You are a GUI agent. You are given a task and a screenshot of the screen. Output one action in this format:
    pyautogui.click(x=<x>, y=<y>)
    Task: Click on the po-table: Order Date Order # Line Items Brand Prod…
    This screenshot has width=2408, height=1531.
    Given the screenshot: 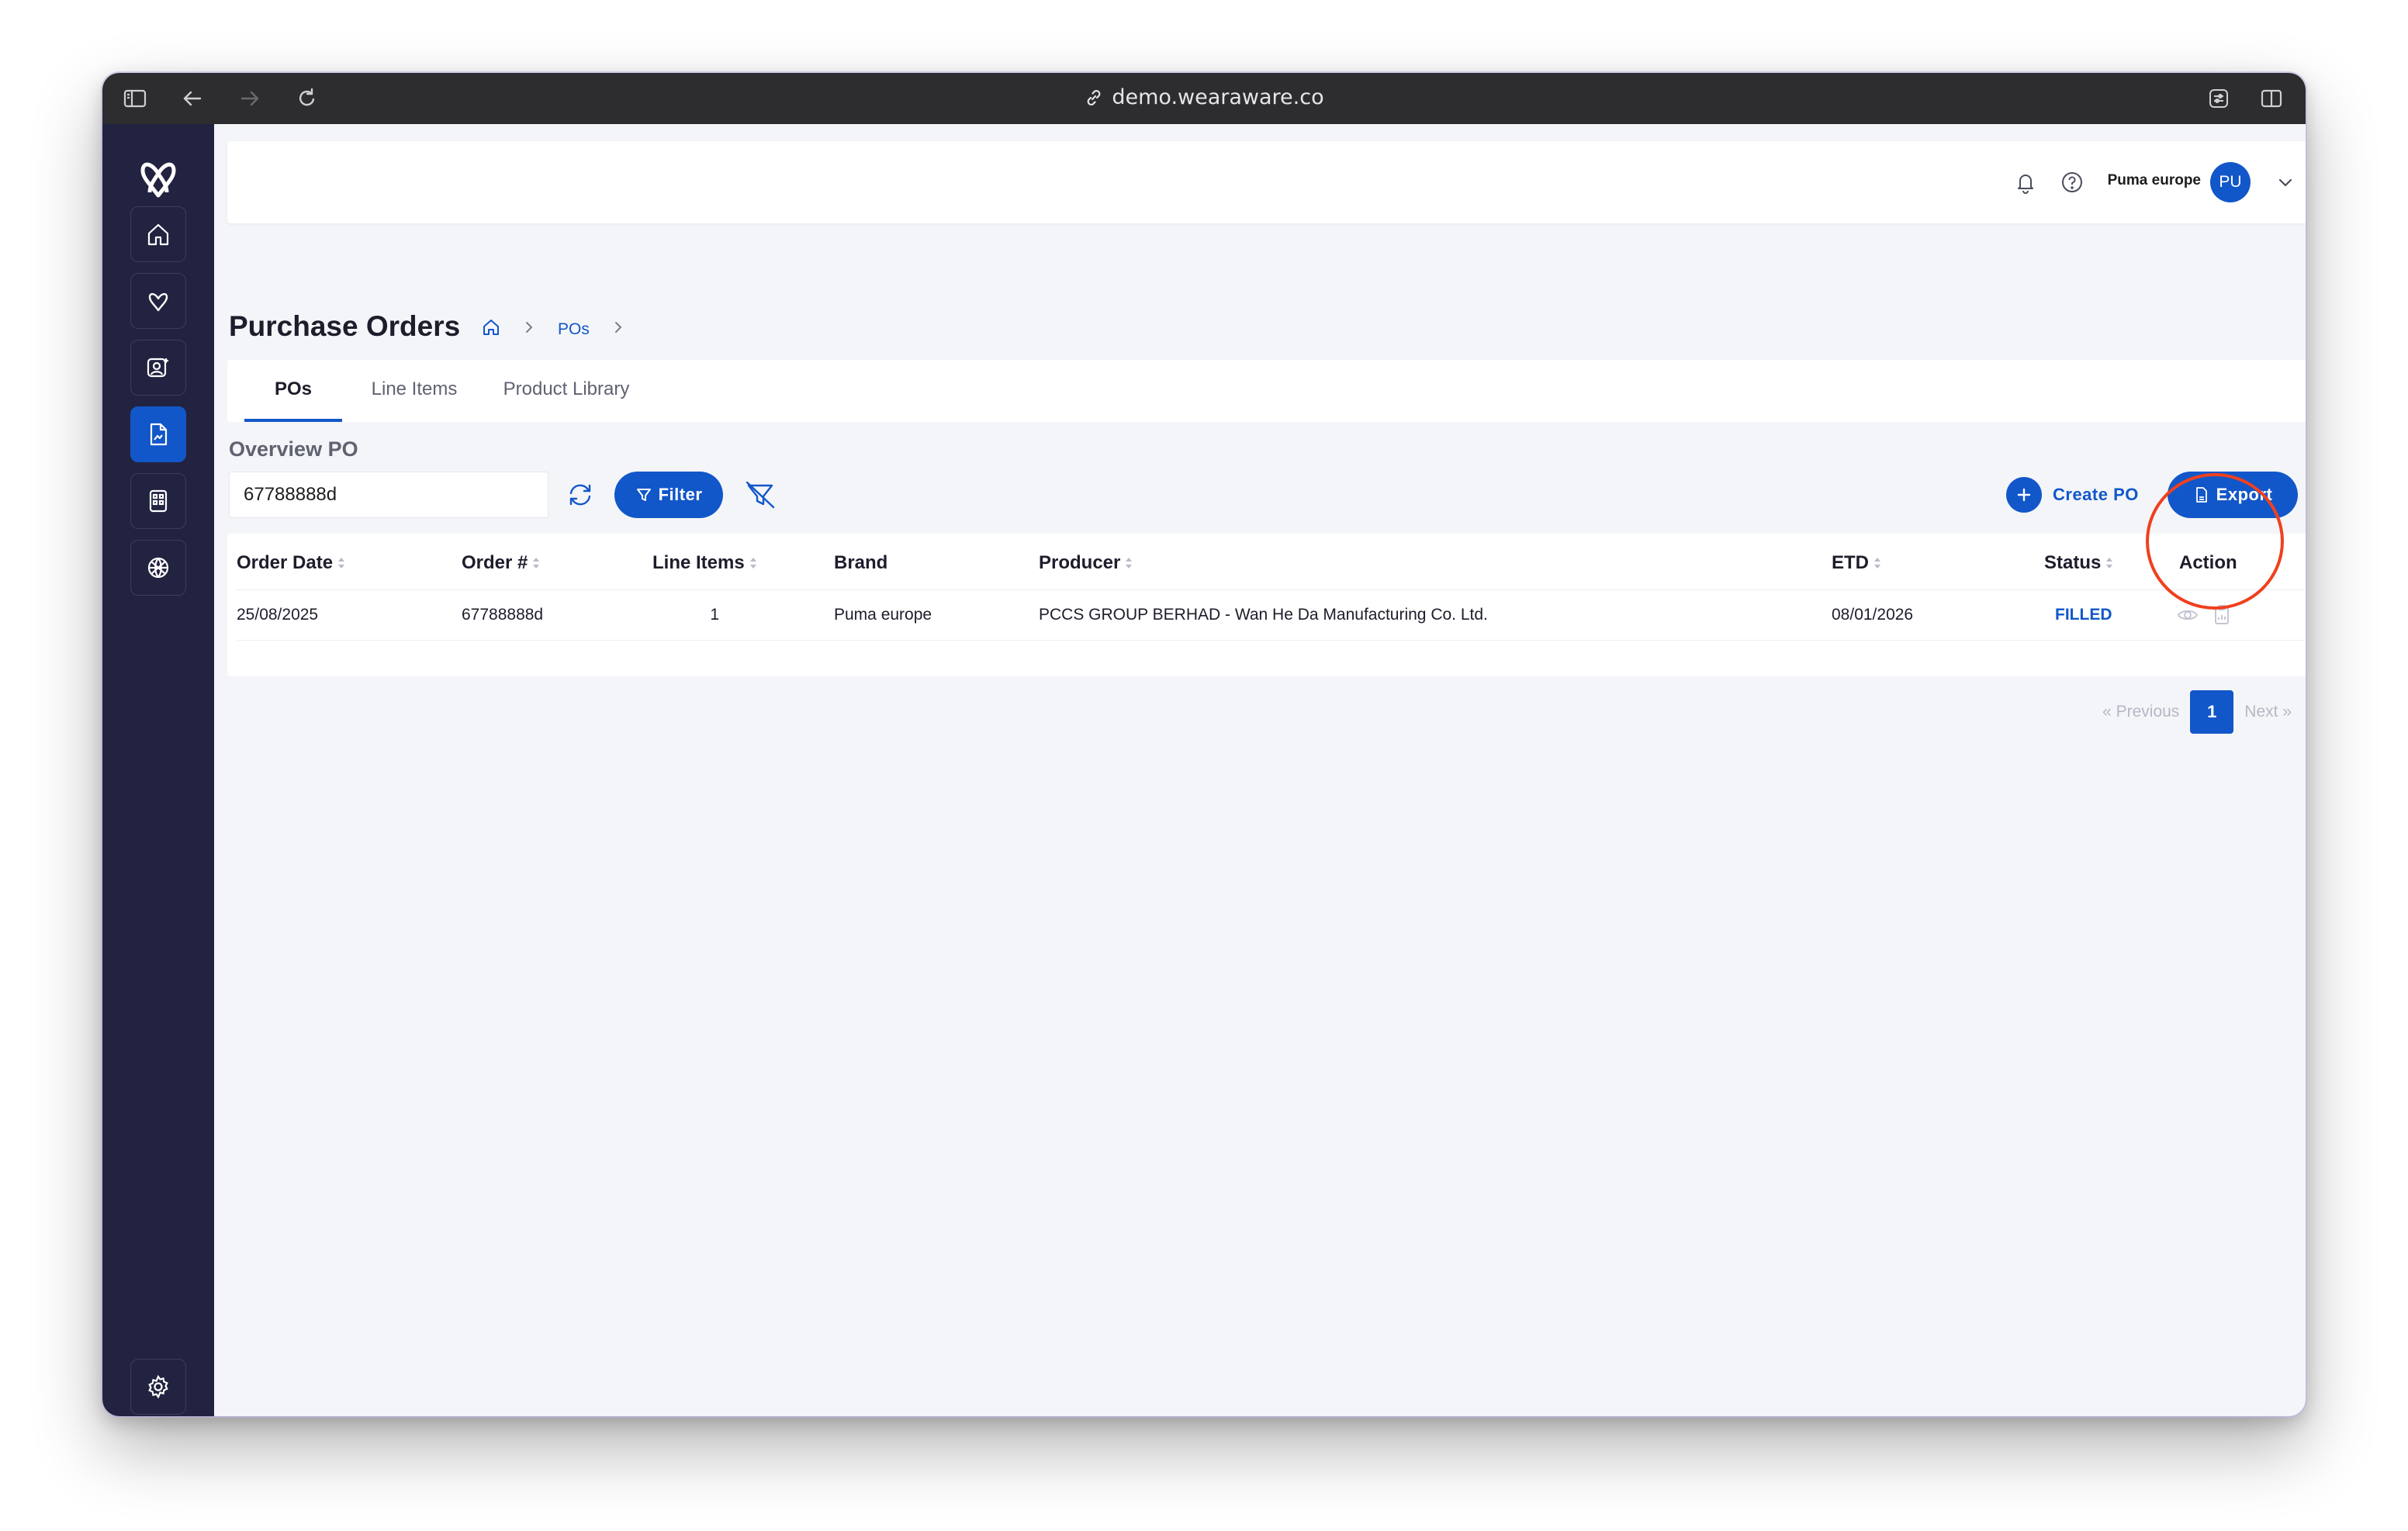 What is the action you would take?
    pyautogui.click(x=1271, y=587)
    